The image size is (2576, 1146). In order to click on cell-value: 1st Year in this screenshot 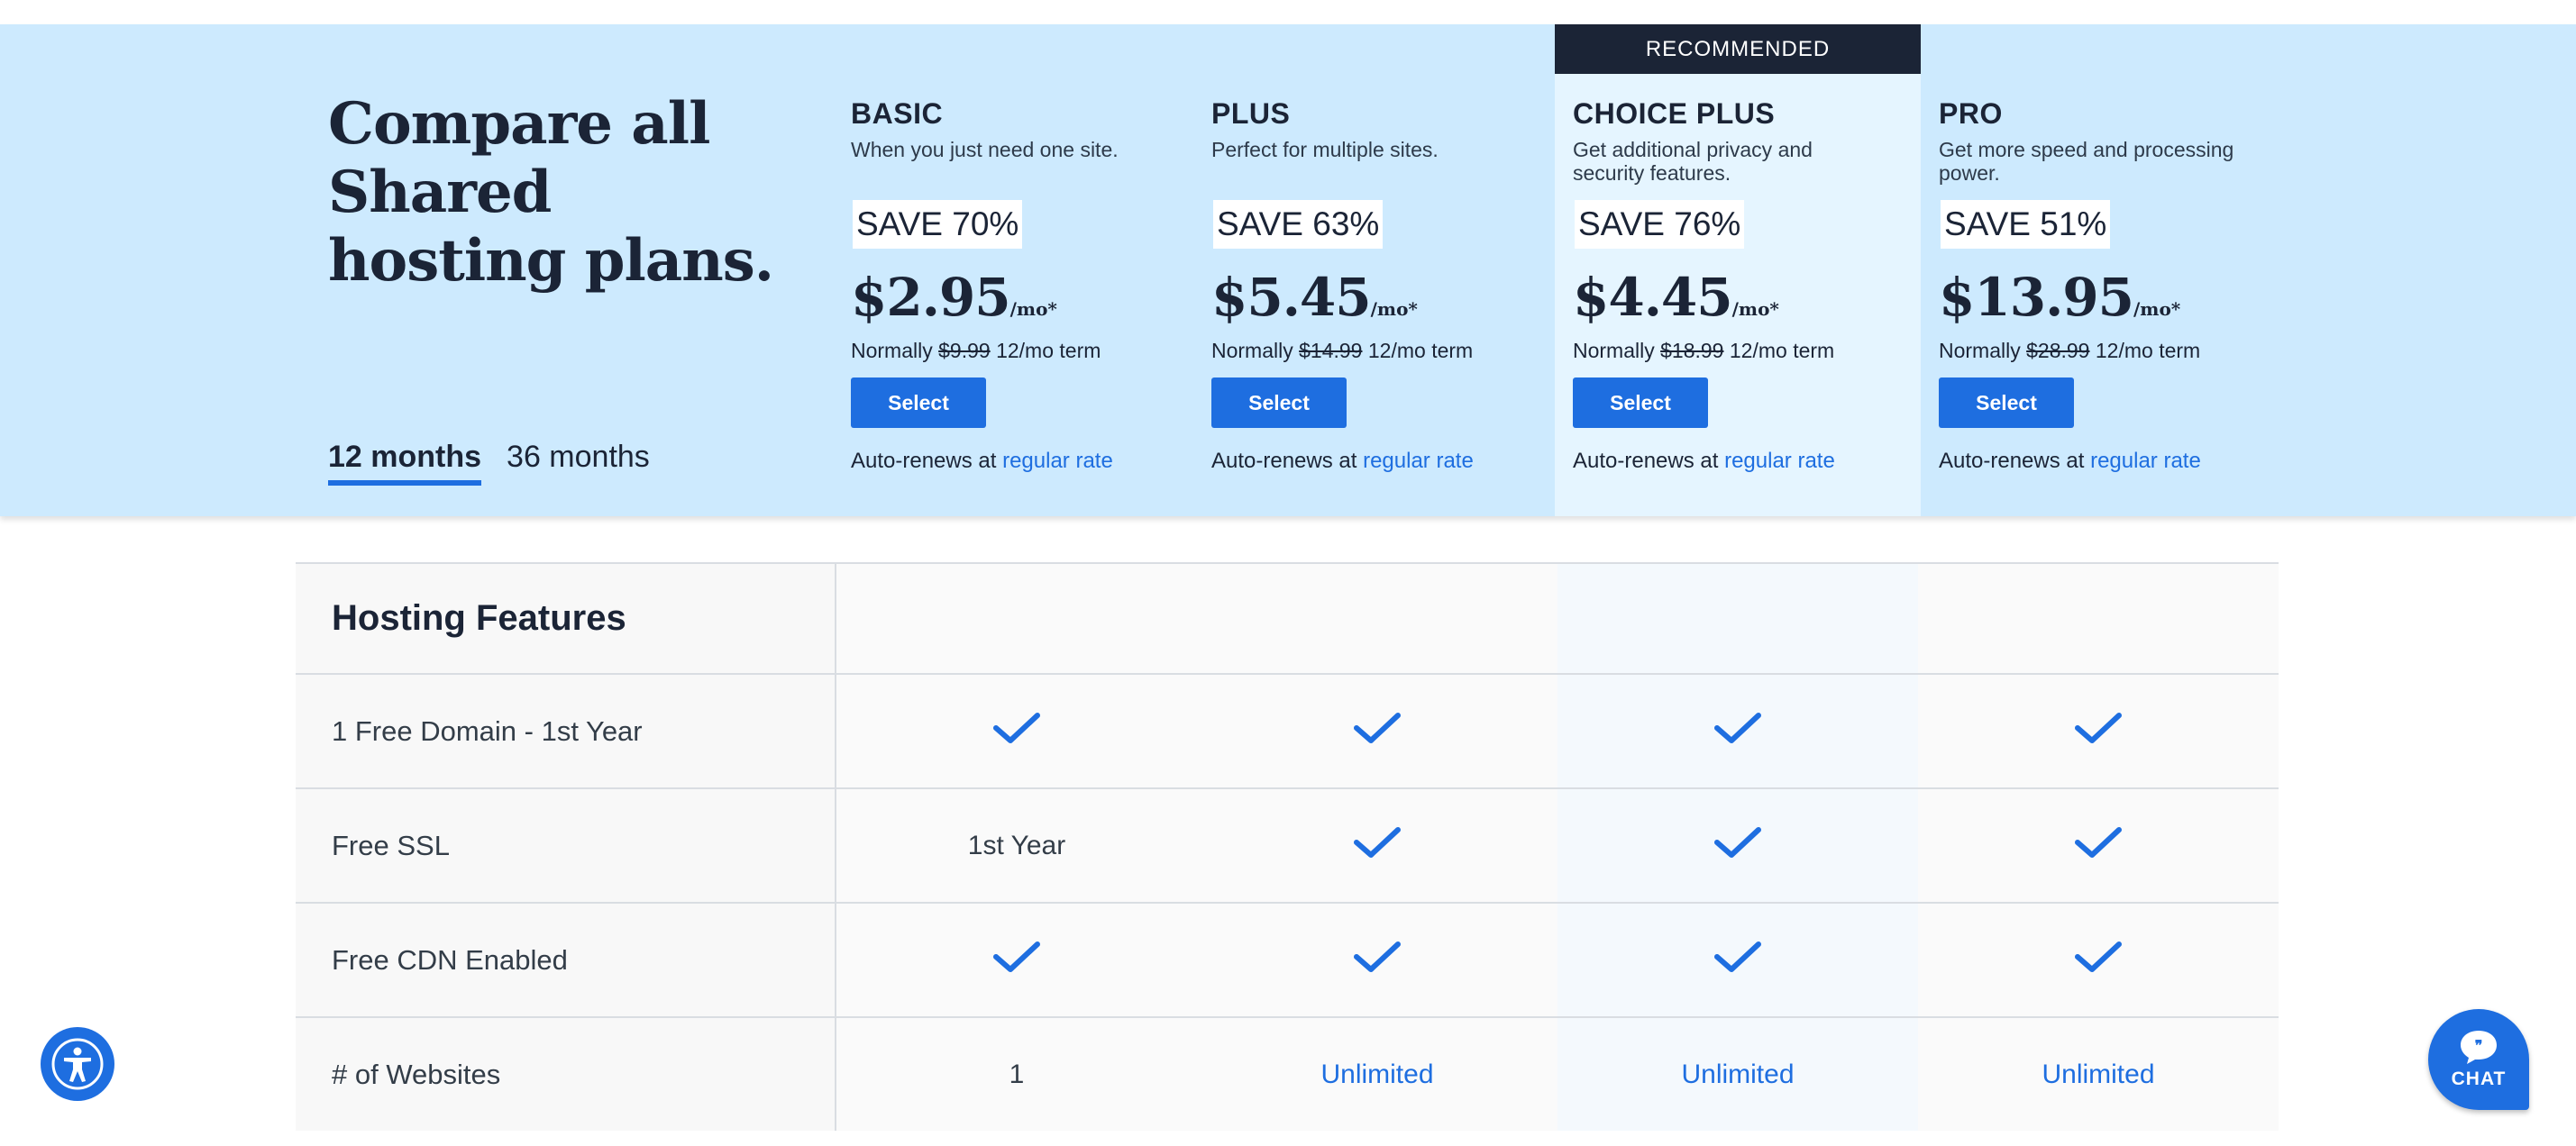, I will do `click(1017, 845)`.